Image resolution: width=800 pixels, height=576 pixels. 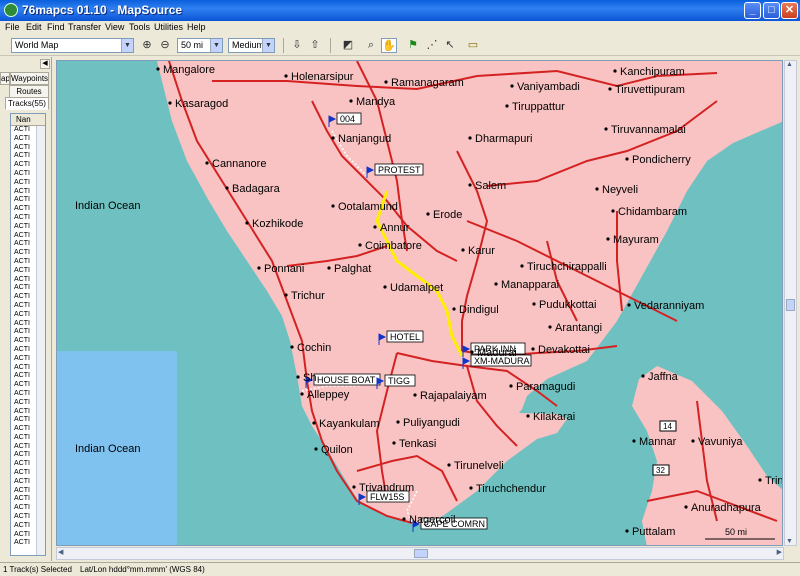 What do you see at coordinates (432, 45) in the screenshot?
I see `route-tool-icon: ⋰` at bounding box center [432, 45].